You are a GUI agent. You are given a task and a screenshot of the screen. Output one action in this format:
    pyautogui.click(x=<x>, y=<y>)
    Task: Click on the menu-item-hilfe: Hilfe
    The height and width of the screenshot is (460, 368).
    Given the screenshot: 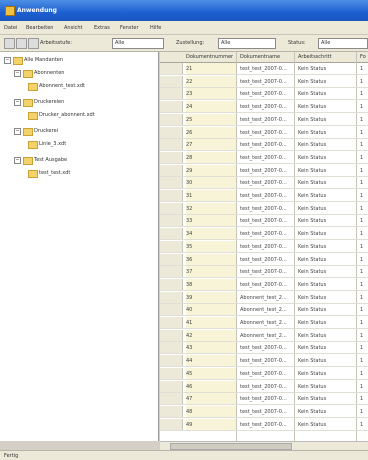 What is the action you would take?
    pyautogui.click(x=155, y=28)
    